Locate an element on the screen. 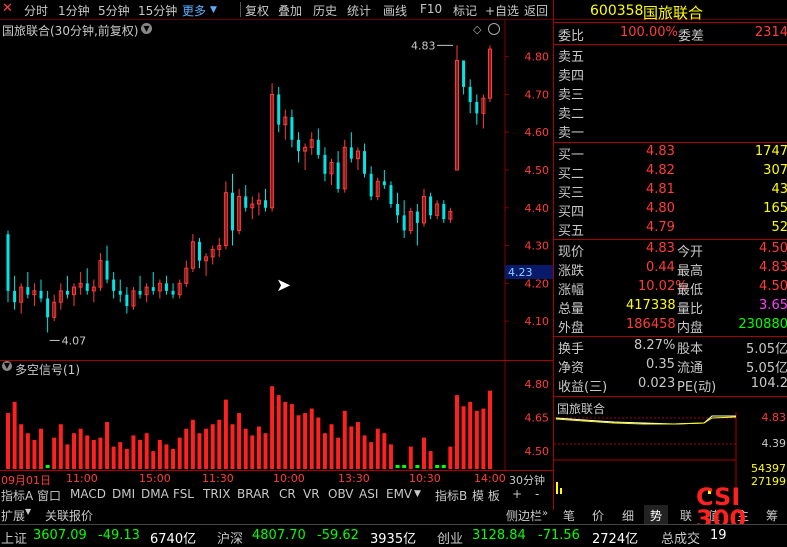 This screenshot has height=547, width=787. mini-volume-high: 54397 is located at coordinates (768, 468).